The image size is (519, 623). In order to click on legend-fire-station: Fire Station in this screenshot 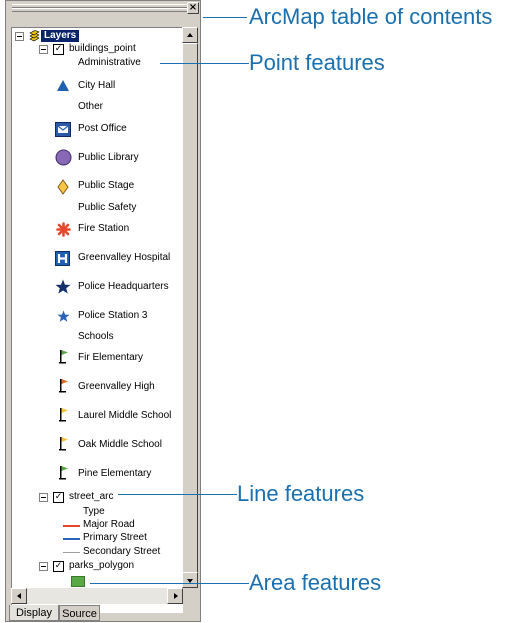, I will do `click(104, 228)`.